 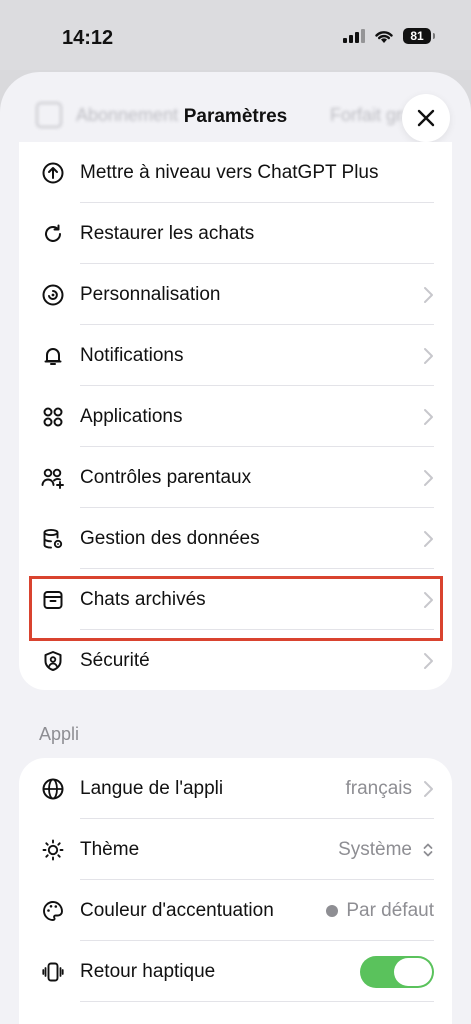 What do you see at coordinates (235, 971) in the screenshot?
I see `settings-item-haptic-feedback: Retour haptique` at bounding box center [235, 971].